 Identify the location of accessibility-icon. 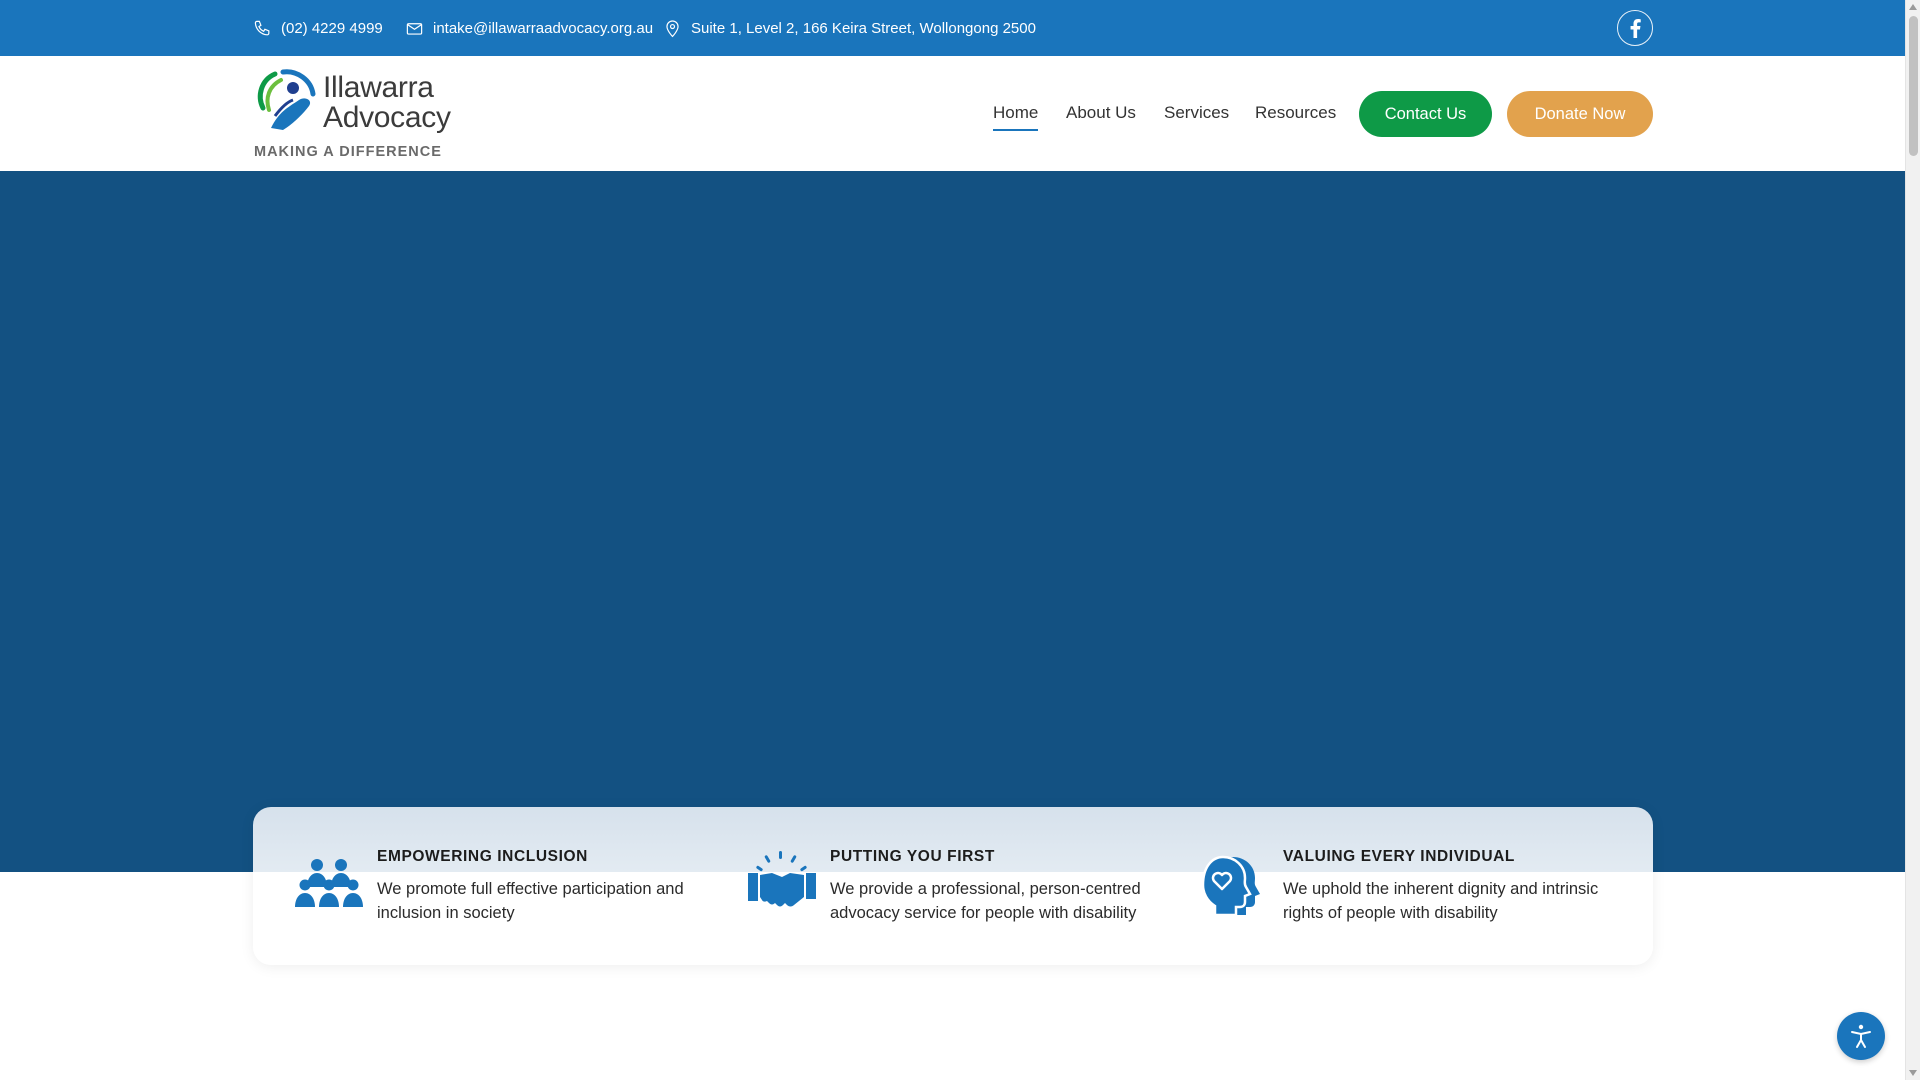
(1861, 1036).